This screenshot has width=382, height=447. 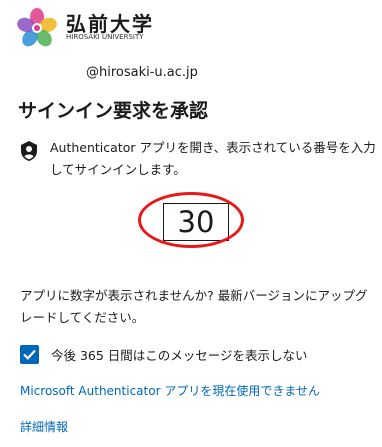 I want to click on page-title: サインイン要求を承認, so click(x=113, y=111).